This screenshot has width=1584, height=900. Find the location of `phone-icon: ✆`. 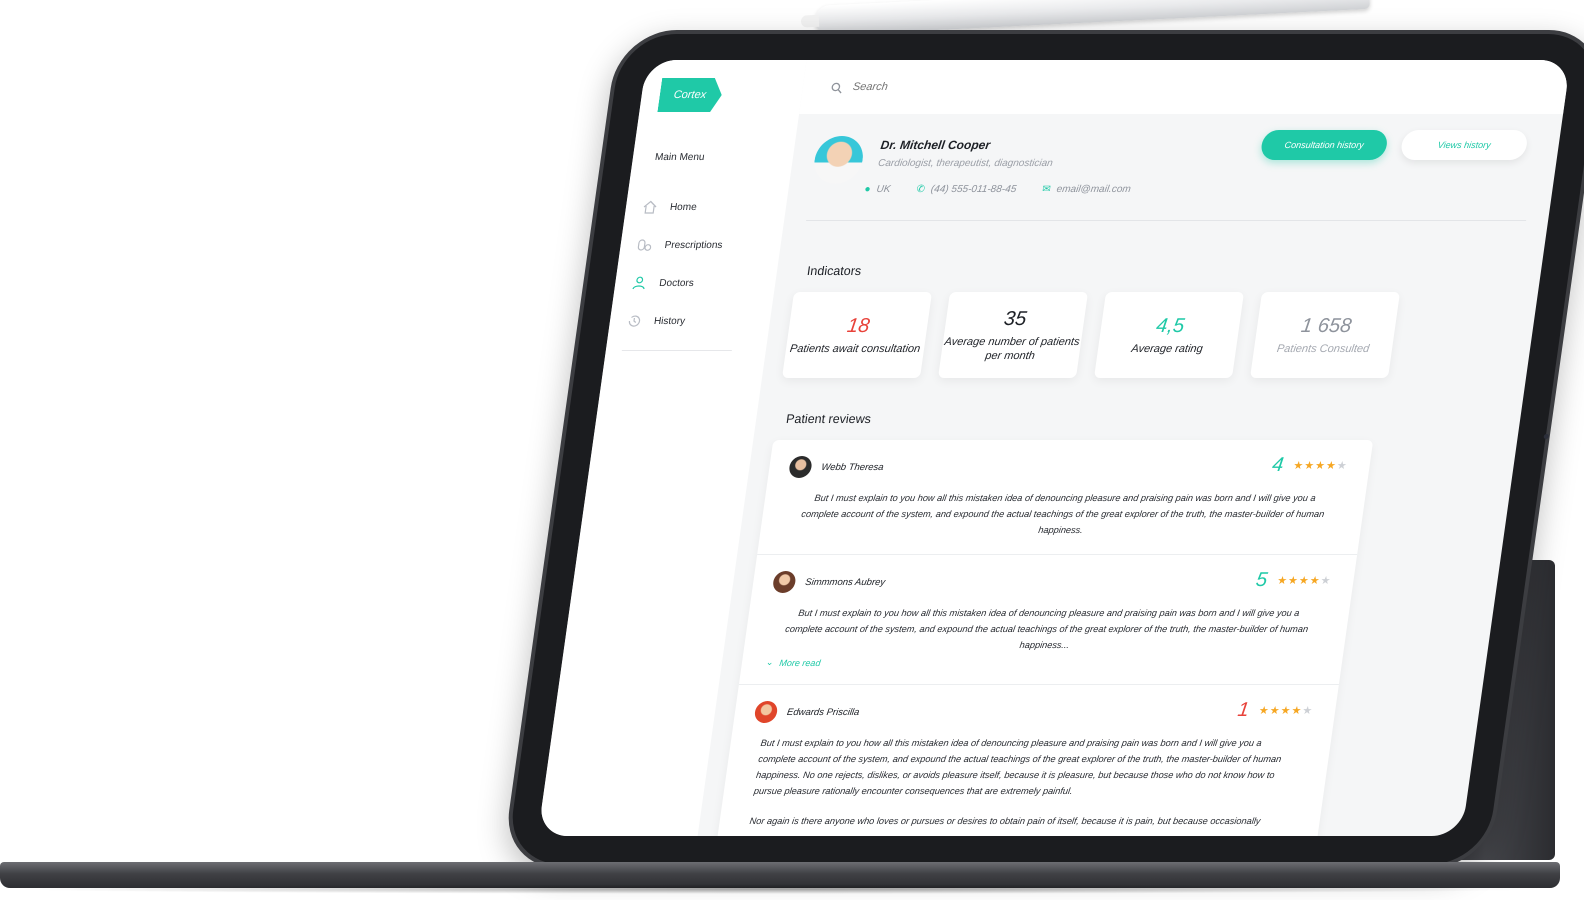

phone-icon: ✆ is located at coordinates (920, 189).